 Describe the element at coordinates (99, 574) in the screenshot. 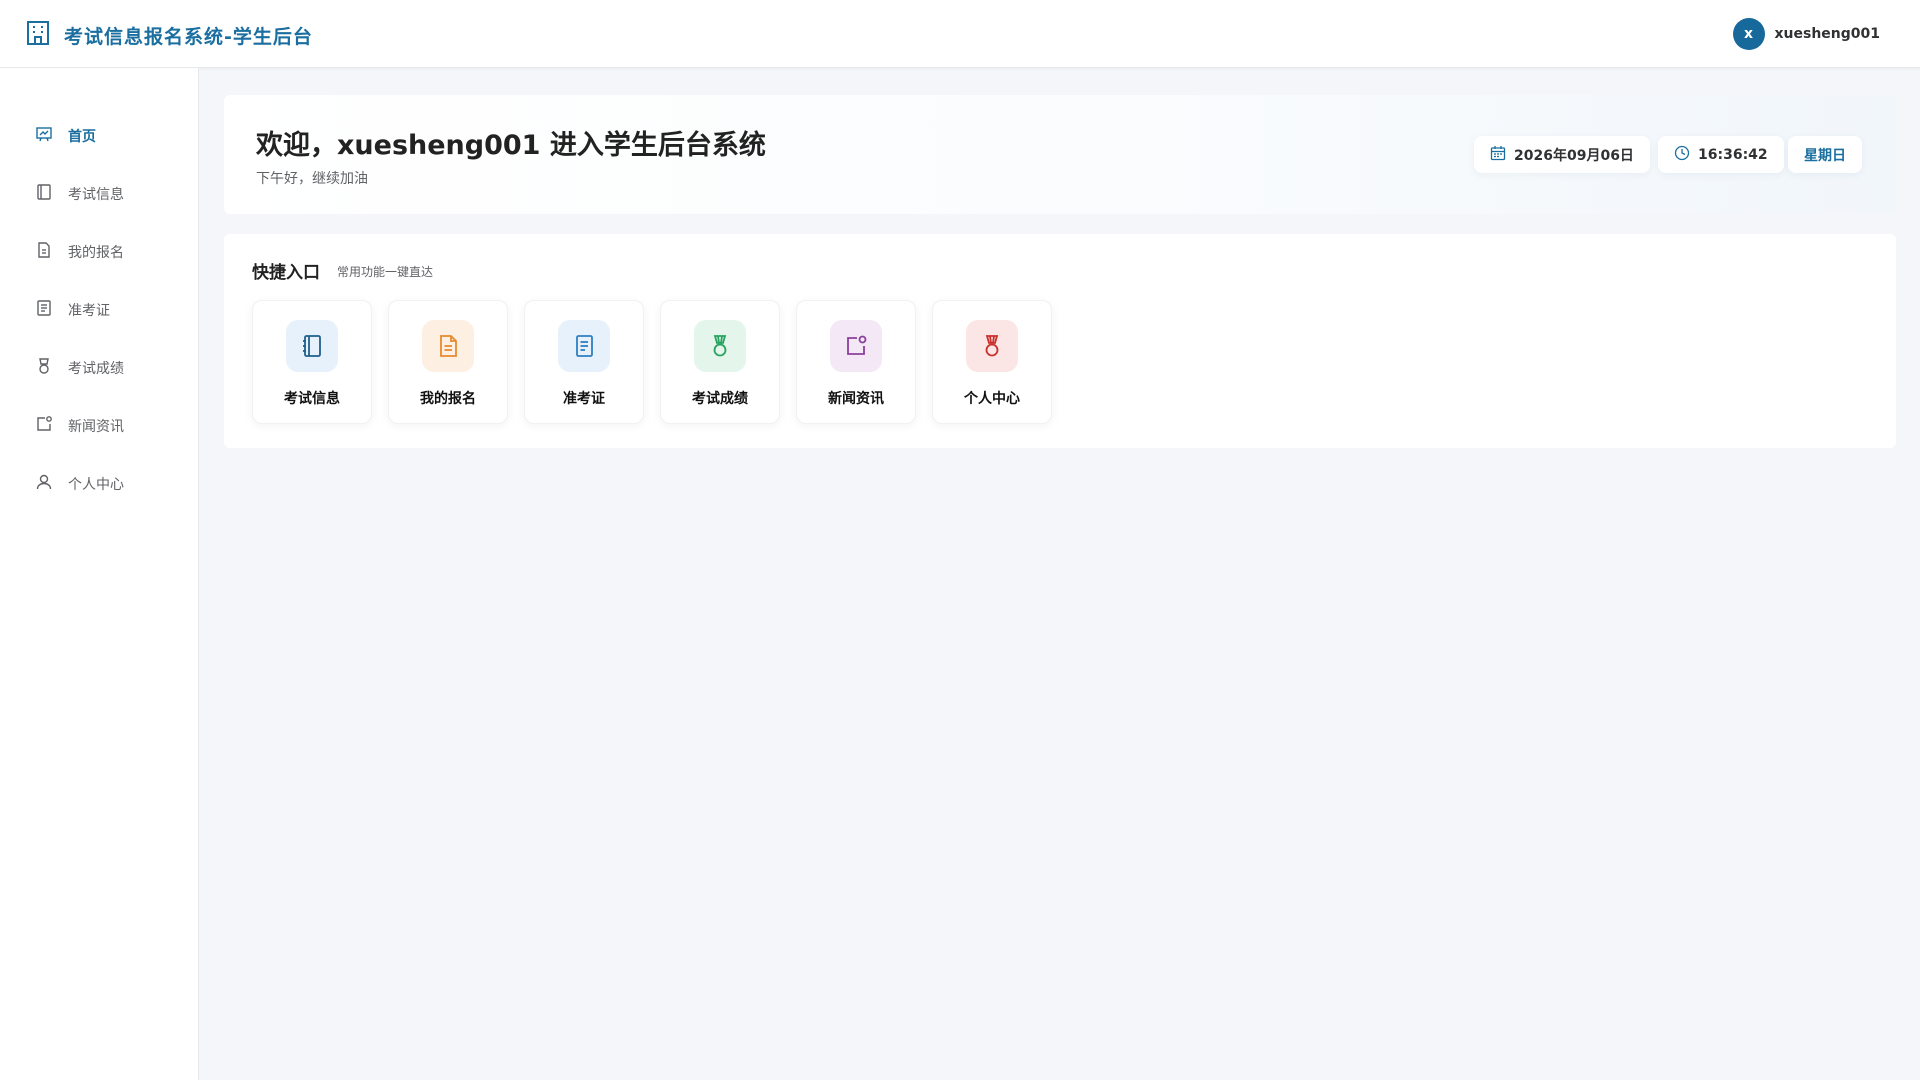

I see `sidebar: 首页 考试信息 我的报名 准考证 考试成绩 新闻资讯 个人中心` at that location.